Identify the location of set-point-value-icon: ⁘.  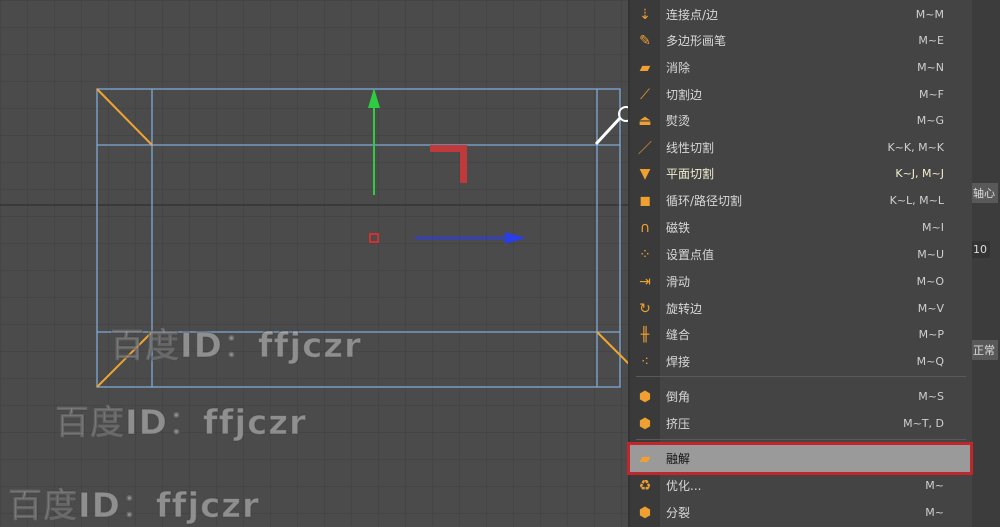
(645, 254).